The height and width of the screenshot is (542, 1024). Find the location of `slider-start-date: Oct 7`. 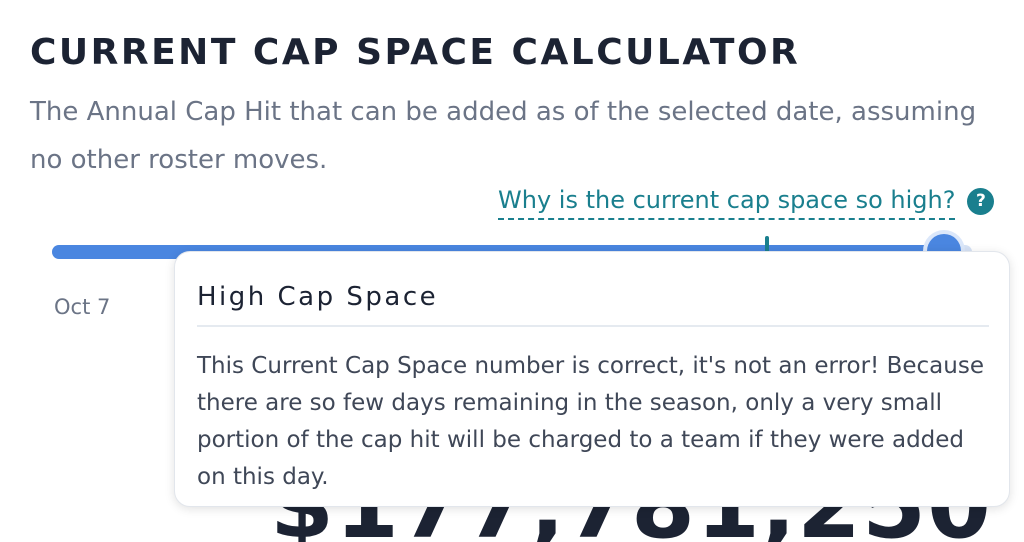

slider-start-date: Oct 7 is located at coordinates (82, 307).